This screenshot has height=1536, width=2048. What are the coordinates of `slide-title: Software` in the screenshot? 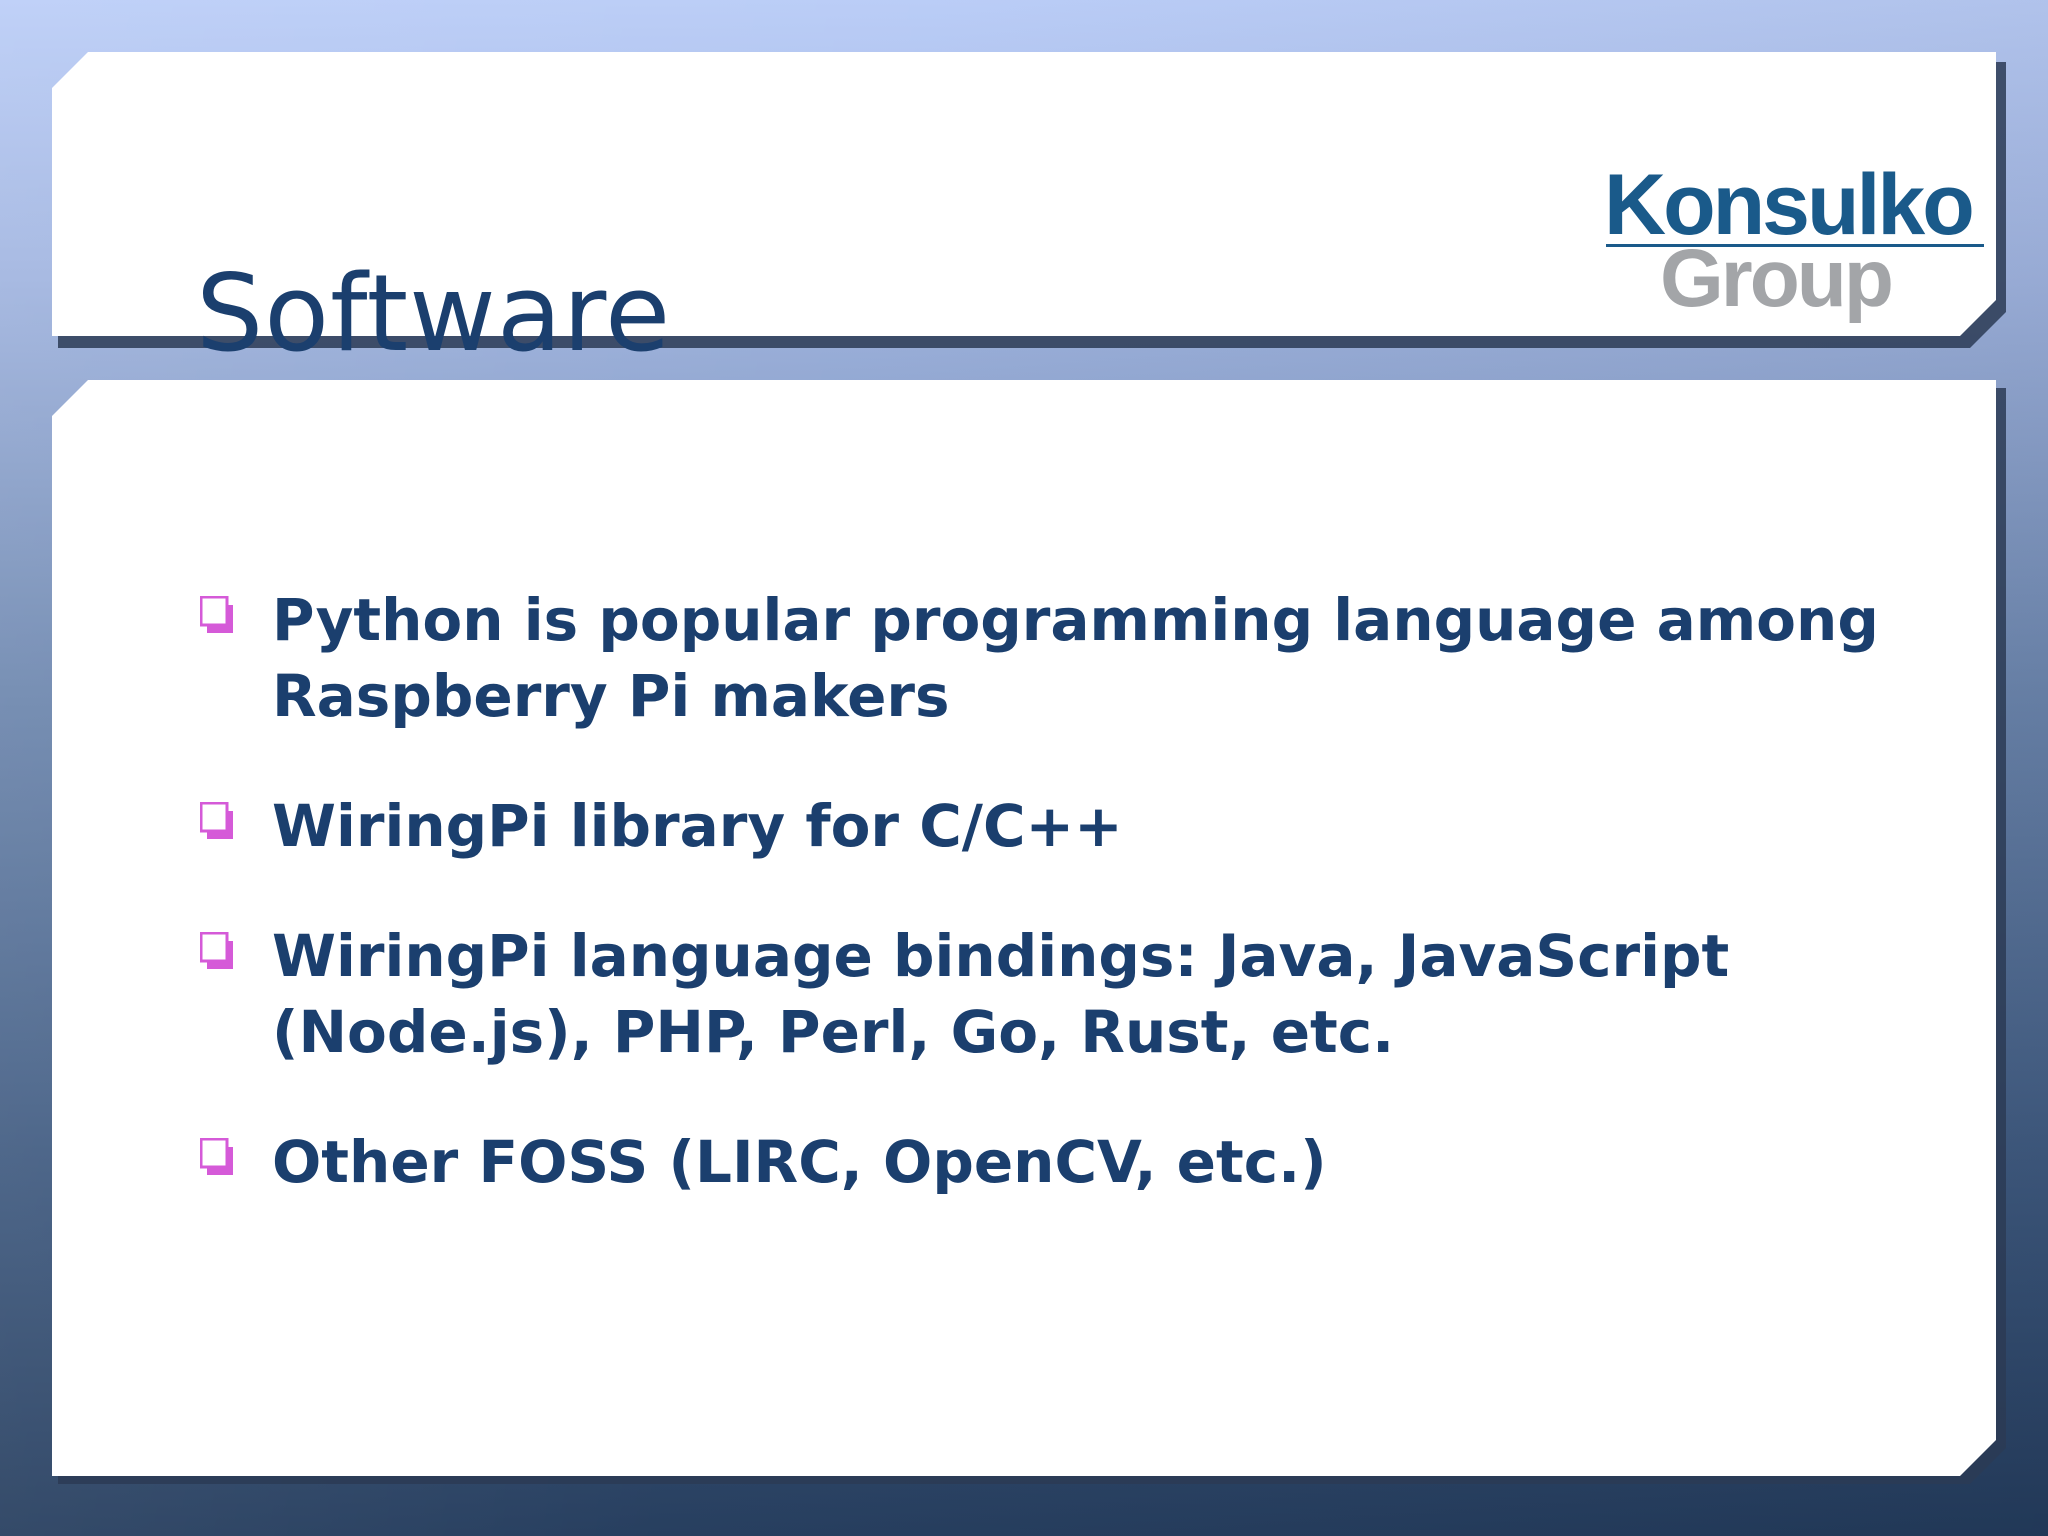 It's located at (434, 314).